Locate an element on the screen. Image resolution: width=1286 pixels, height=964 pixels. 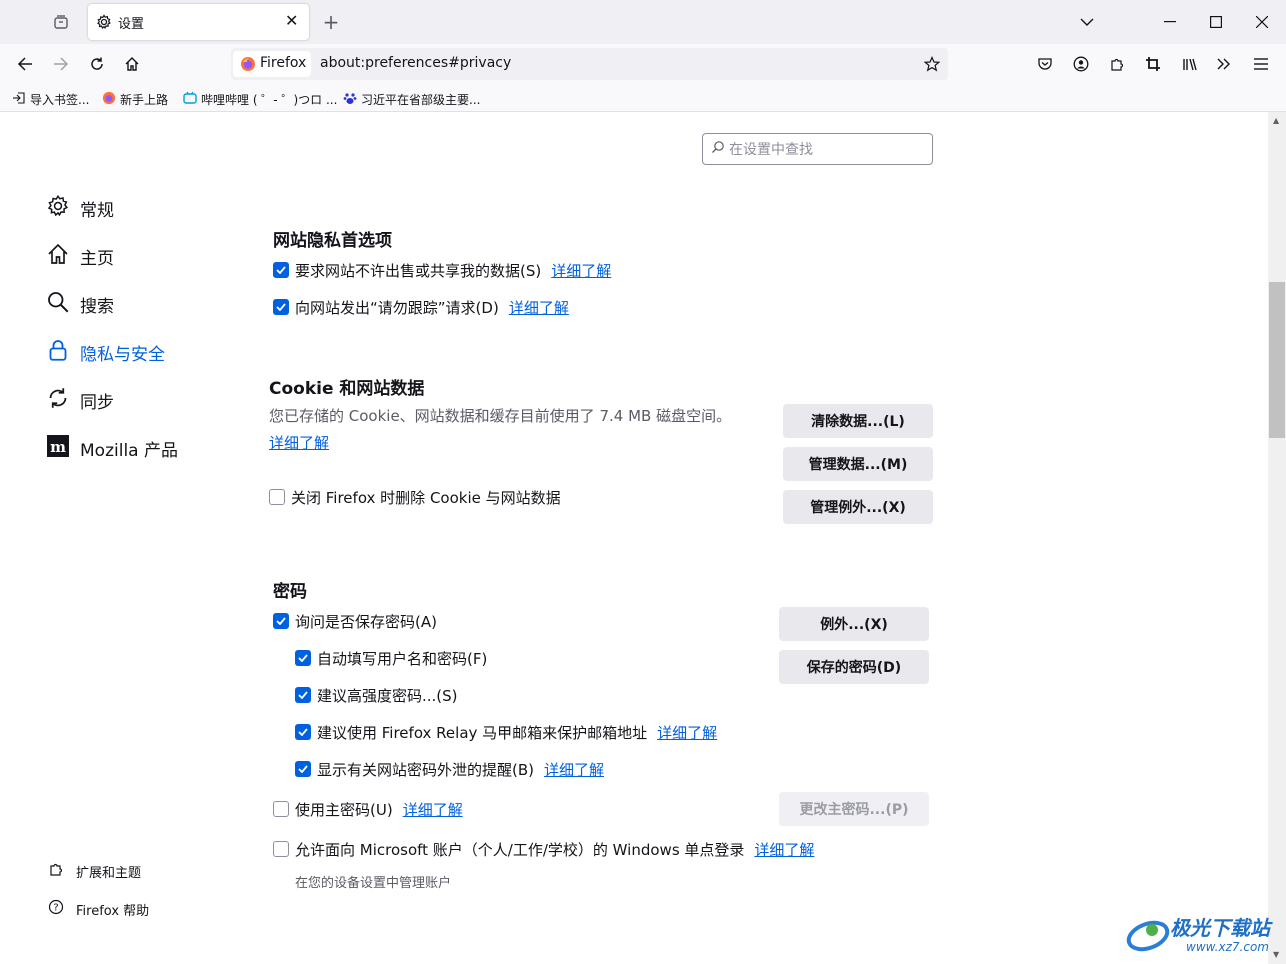
pocket-icon is located at coordinates (1045, 64).